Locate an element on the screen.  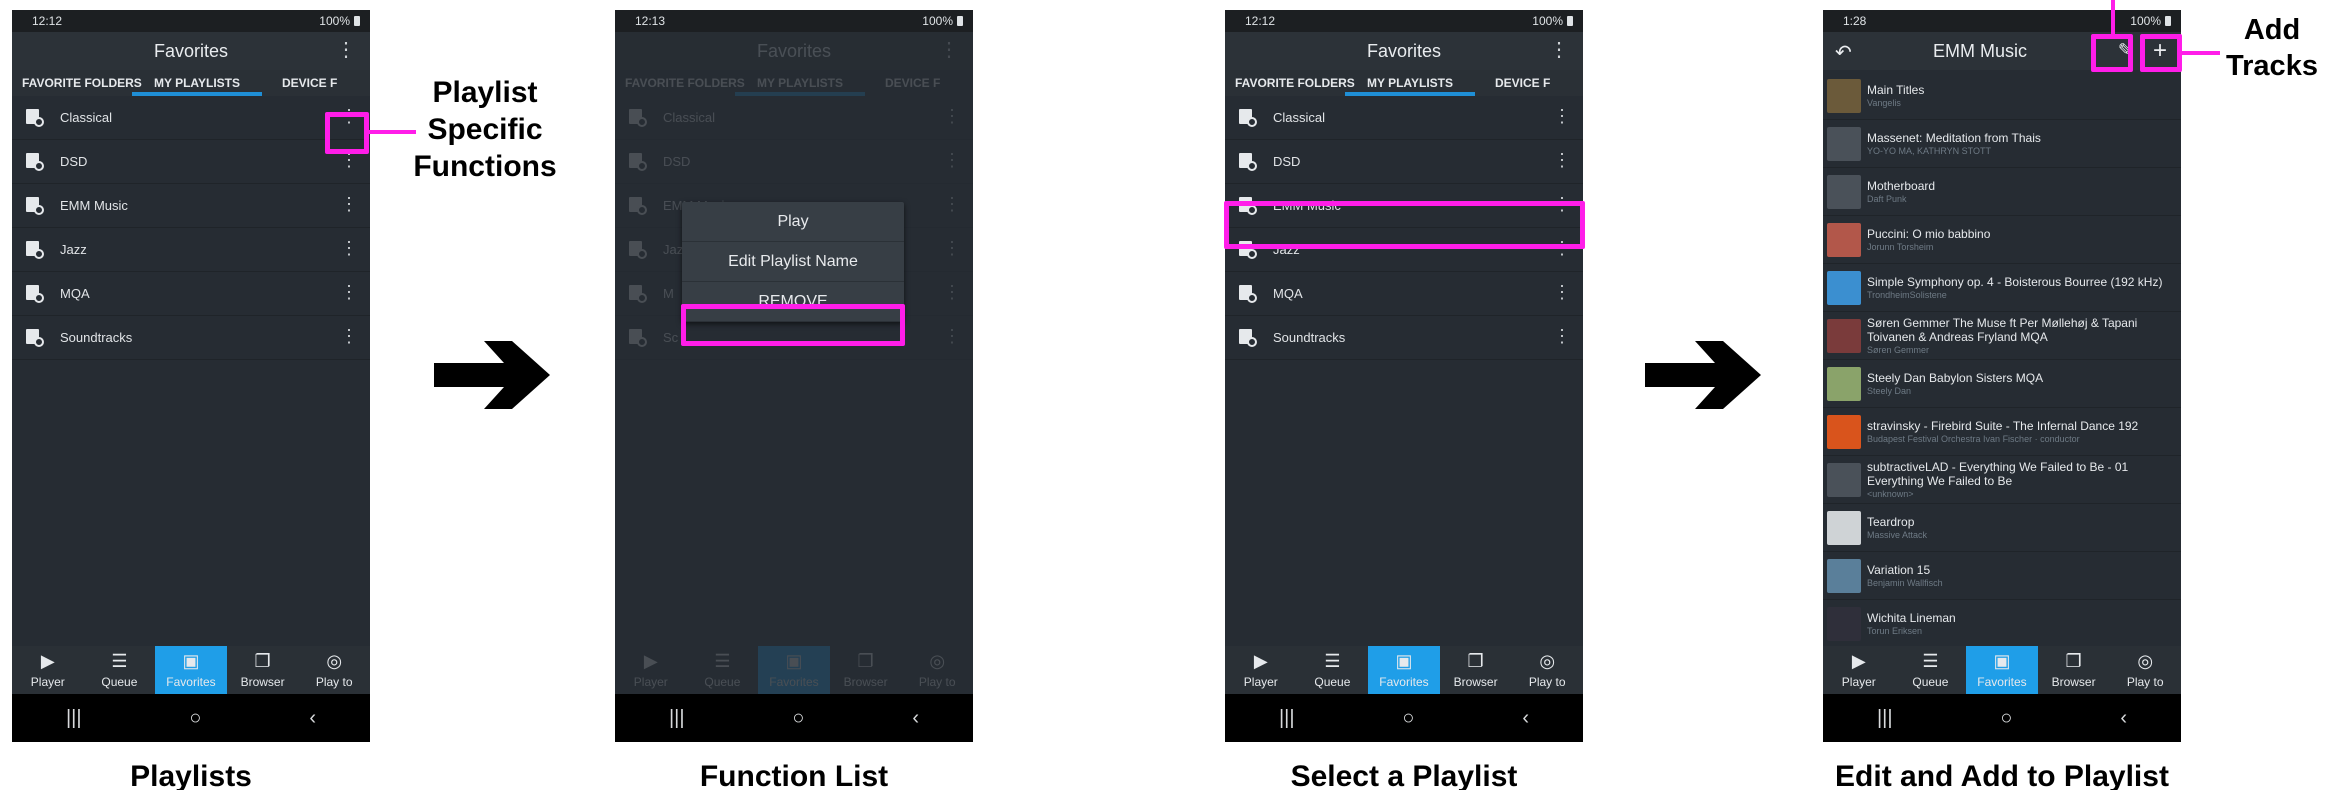
track-row: Wichita Lineman Torun Eriksen is located at coordinates (2002, 624).